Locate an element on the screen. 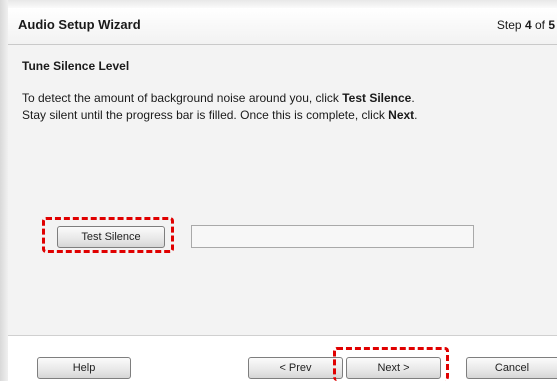  step-current: 4 is located at coordinates (528, 25).